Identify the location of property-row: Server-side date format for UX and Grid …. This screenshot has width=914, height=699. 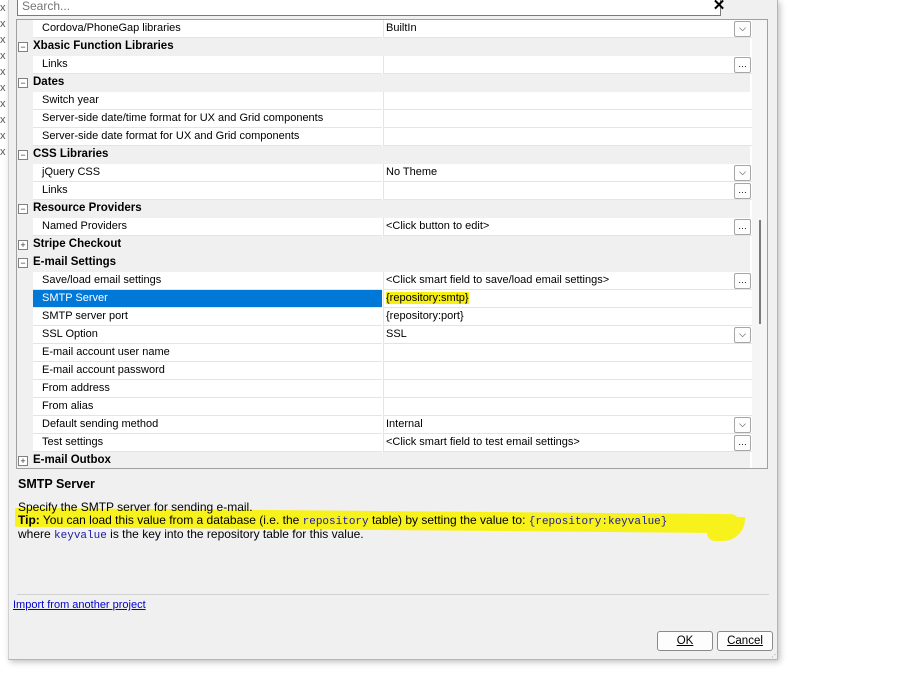
(385, 137).